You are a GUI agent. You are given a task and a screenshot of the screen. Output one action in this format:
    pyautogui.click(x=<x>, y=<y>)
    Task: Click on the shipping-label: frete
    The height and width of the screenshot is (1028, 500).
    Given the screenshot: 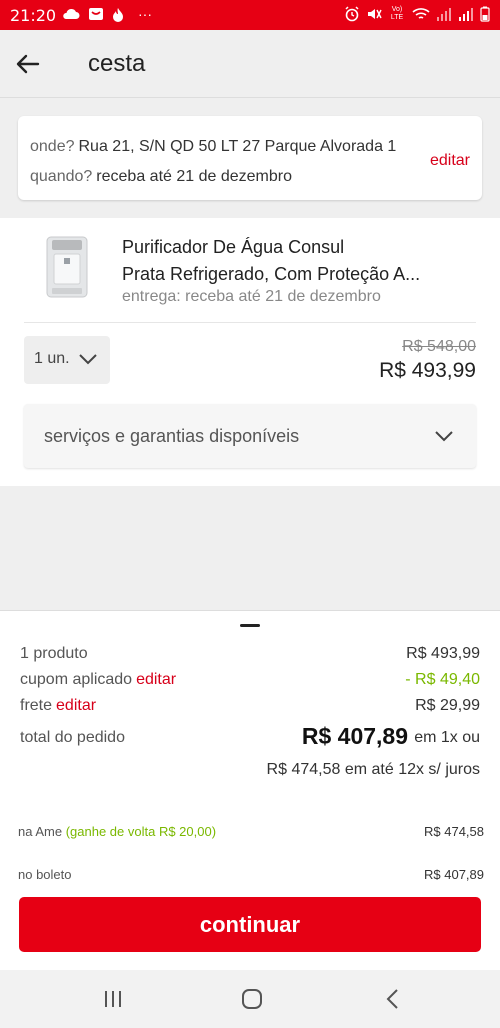 What is the action you would take?
    pyautogui.click(x=36, y=705)
    